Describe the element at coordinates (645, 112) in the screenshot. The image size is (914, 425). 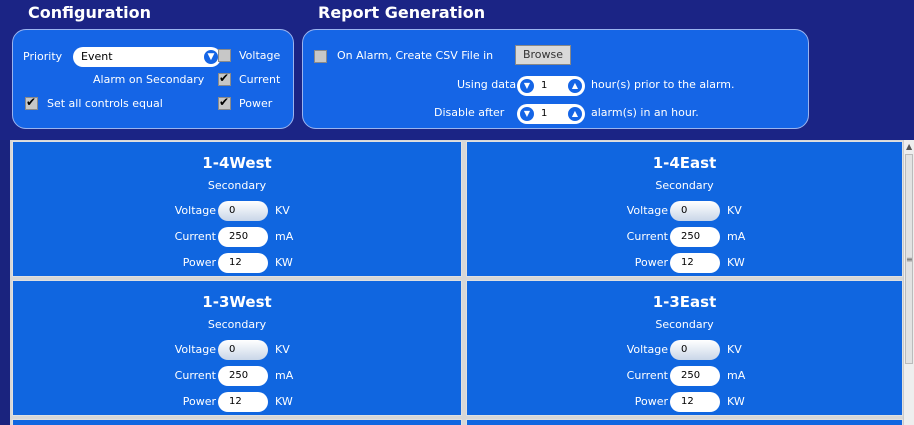
I see `alarms-label: alarm(s) in an hour.` at that location.